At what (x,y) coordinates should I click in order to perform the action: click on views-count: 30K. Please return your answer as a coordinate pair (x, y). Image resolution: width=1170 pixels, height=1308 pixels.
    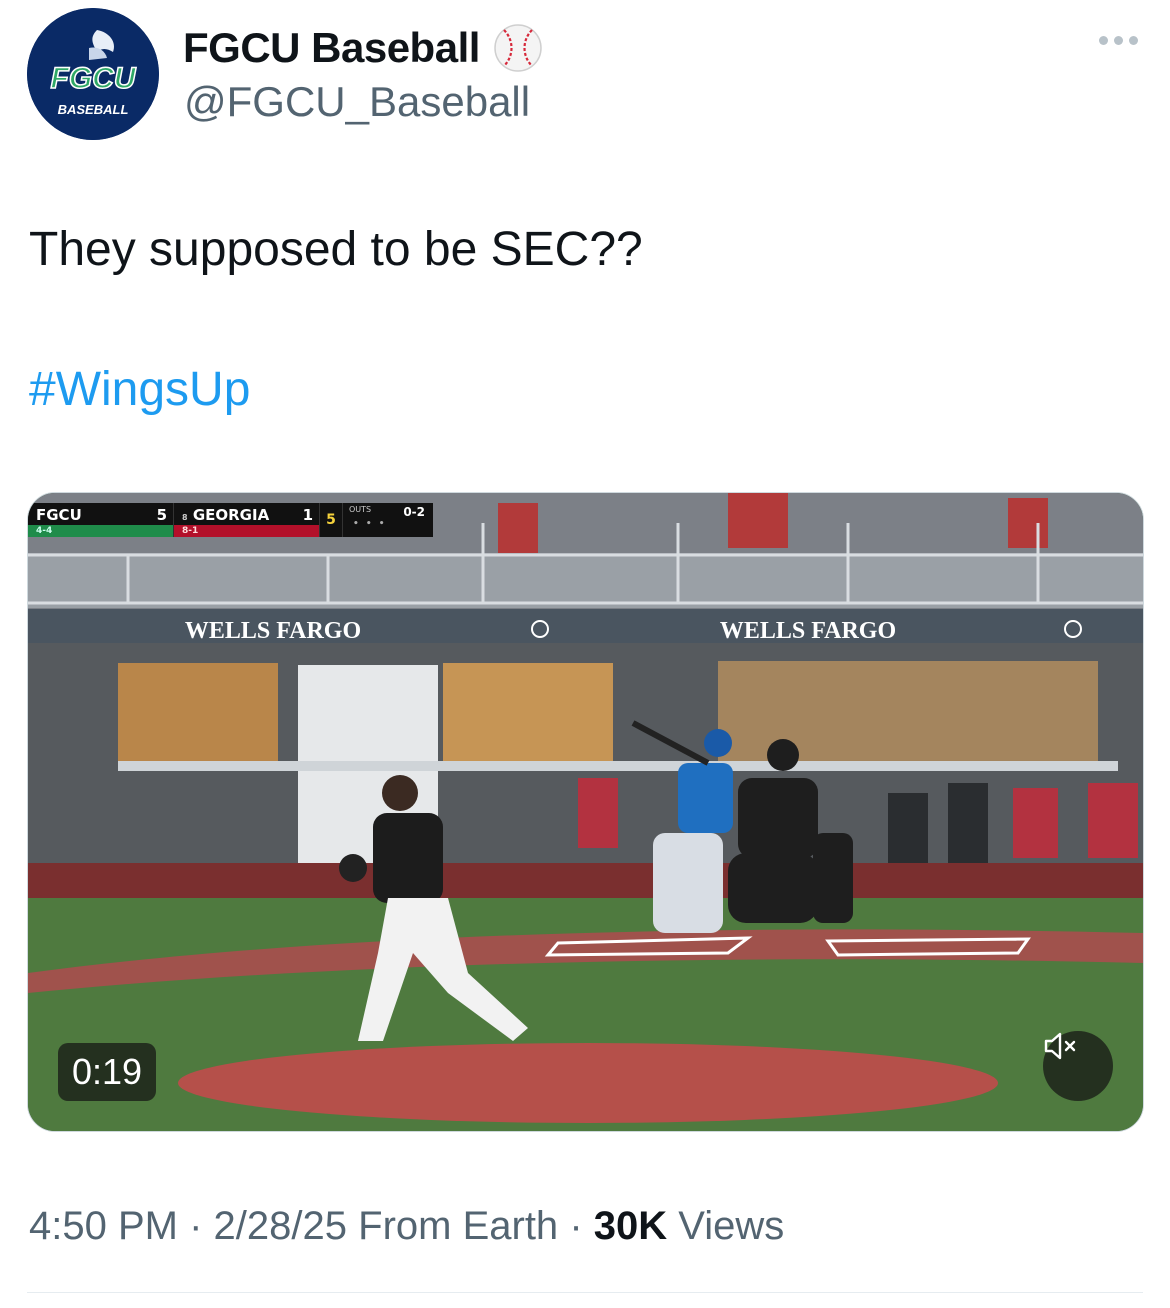
    Looking at the image, I should click on (630, 1226).